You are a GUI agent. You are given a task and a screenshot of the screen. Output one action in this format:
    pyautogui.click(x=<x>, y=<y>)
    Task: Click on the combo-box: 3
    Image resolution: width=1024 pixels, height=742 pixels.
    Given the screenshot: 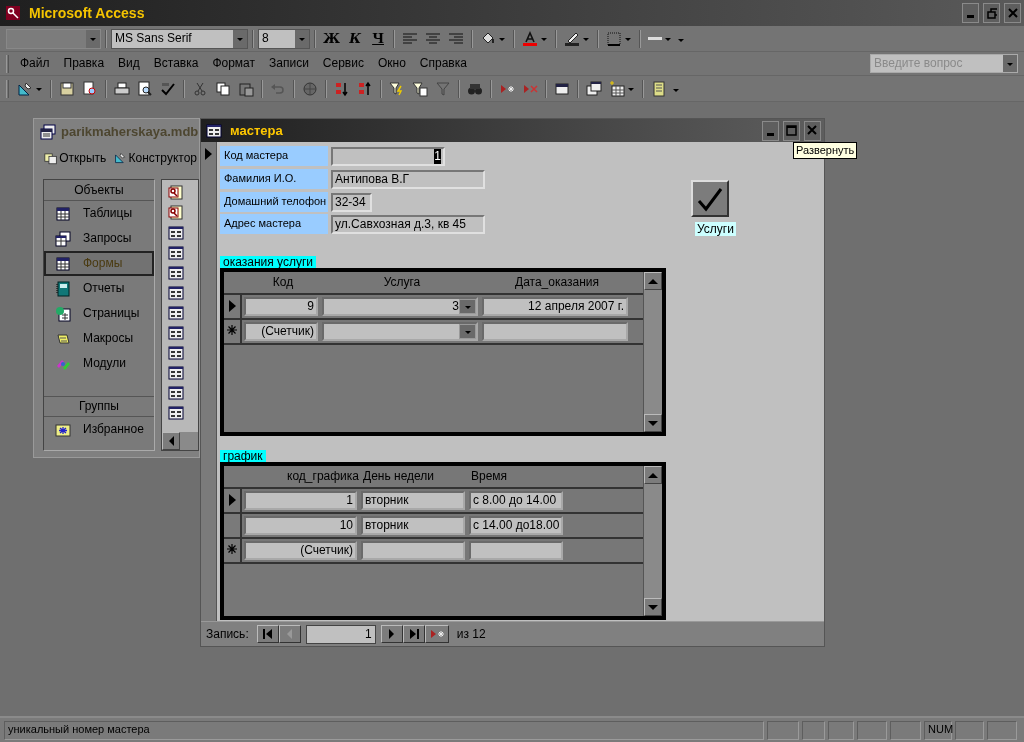 What is the action you would take?
    pyautogui.click(x=400, y=306)
    